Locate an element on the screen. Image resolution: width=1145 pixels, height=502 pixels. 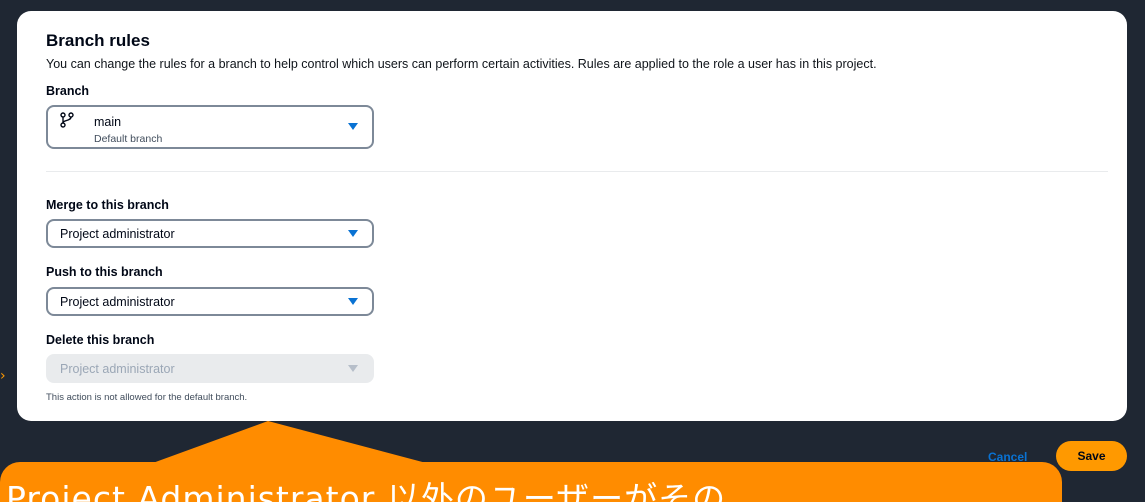
git-branch-icon is located at coordinates (67, 120).